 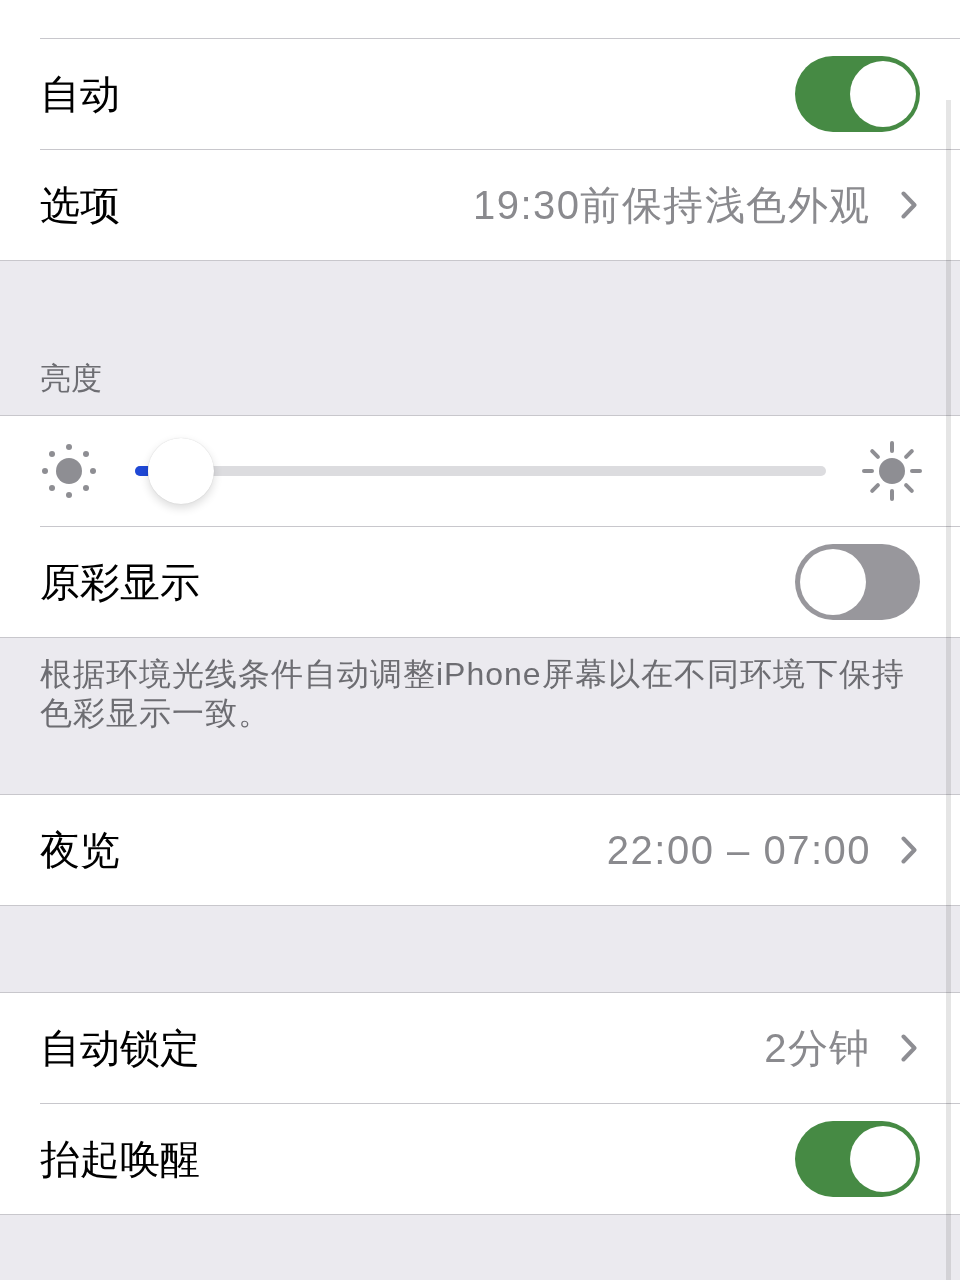 I want to click on setting-label: 选项, so click(x=80, y=205).